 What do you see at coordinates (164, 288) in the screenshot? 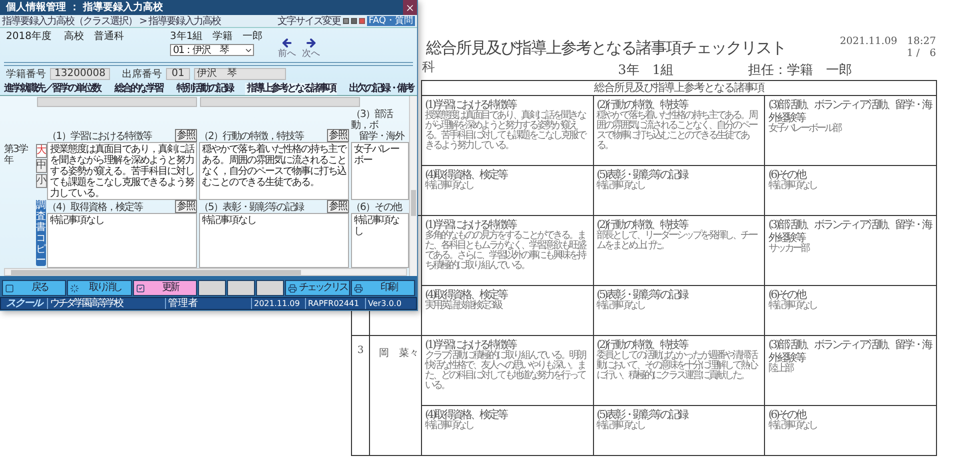
I see `toolbar-button: 更新` at bounding box center [164, 288].